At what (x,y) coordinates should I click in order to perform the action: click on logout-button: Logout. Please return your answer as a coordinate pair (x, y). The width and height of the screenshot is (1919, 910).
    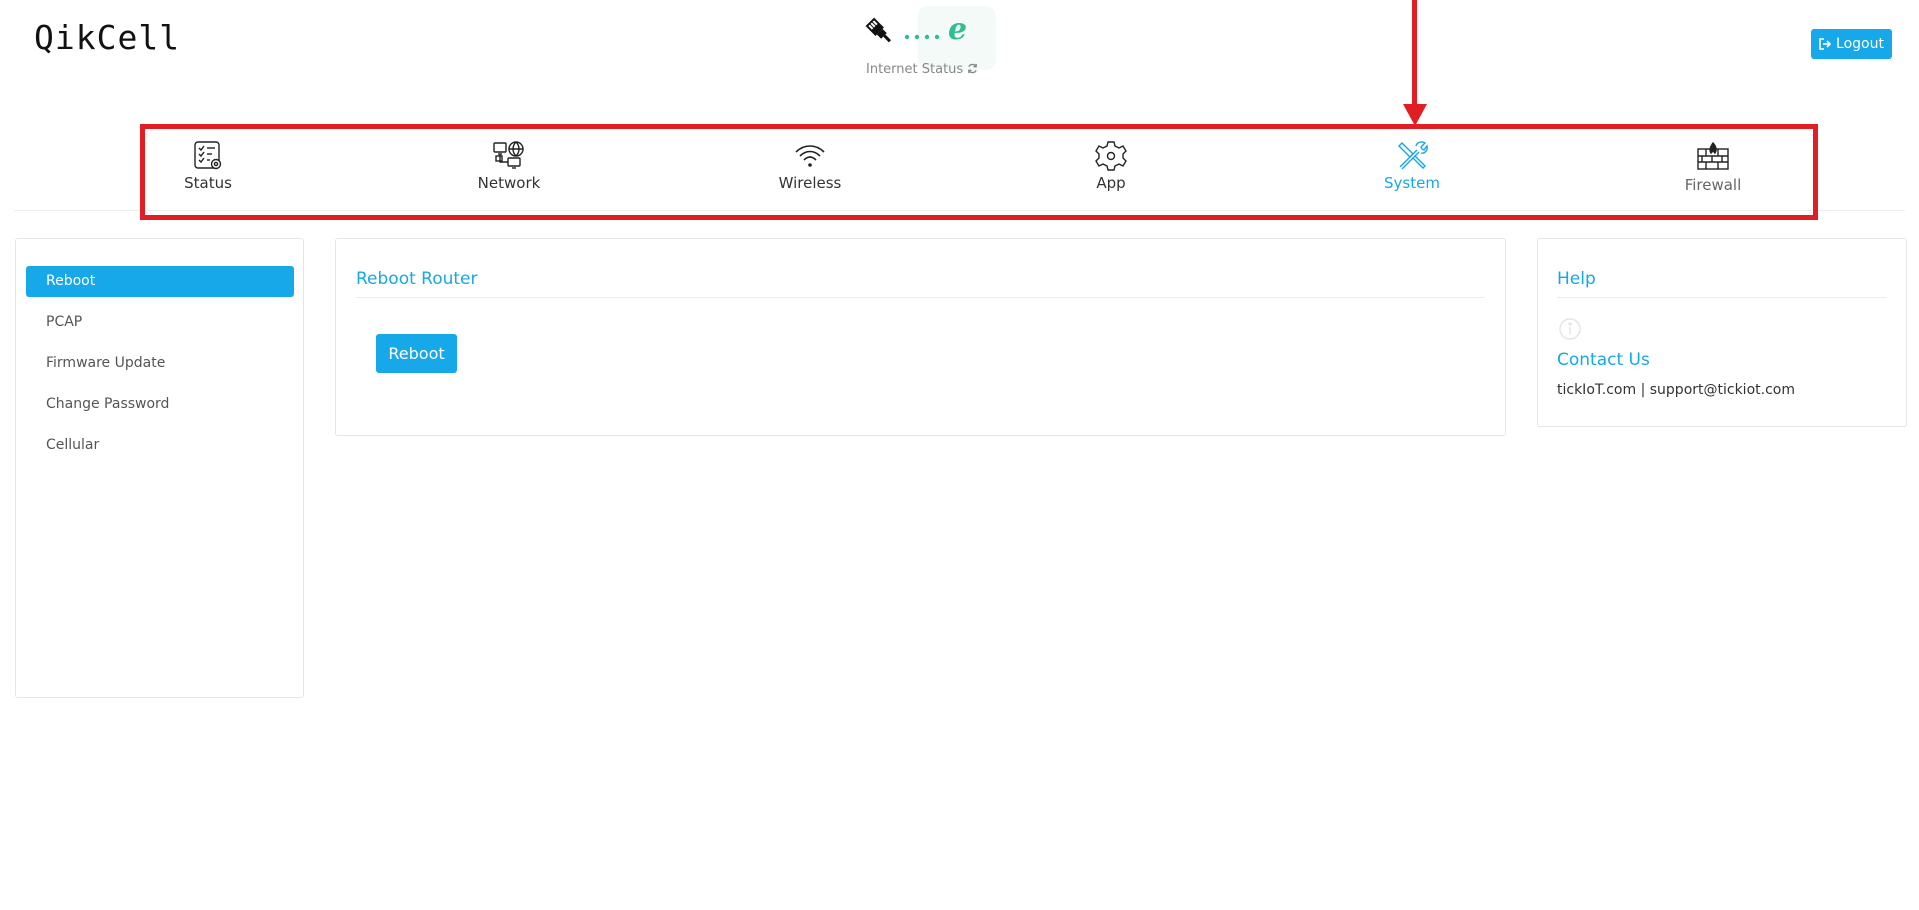
    Looking at the image, I should click on (1851, 44).